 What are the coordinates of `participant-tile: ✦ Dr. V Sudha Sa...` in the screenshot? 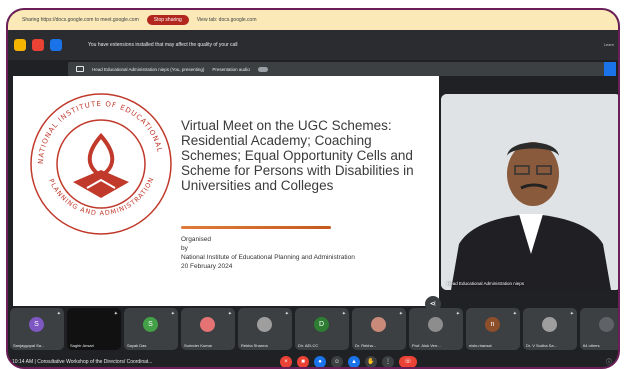 It's located at (550, 329).